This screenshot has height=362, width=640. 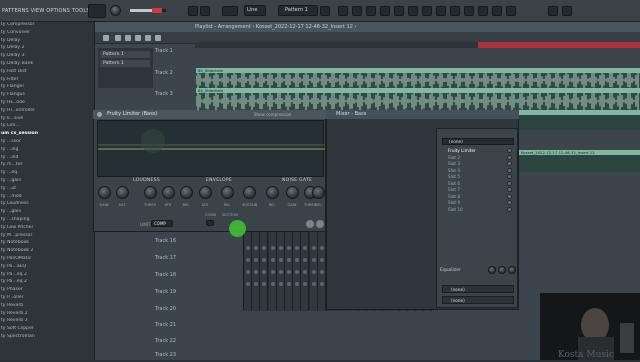 I want to click on record-icon, so click(x=455, y=11).